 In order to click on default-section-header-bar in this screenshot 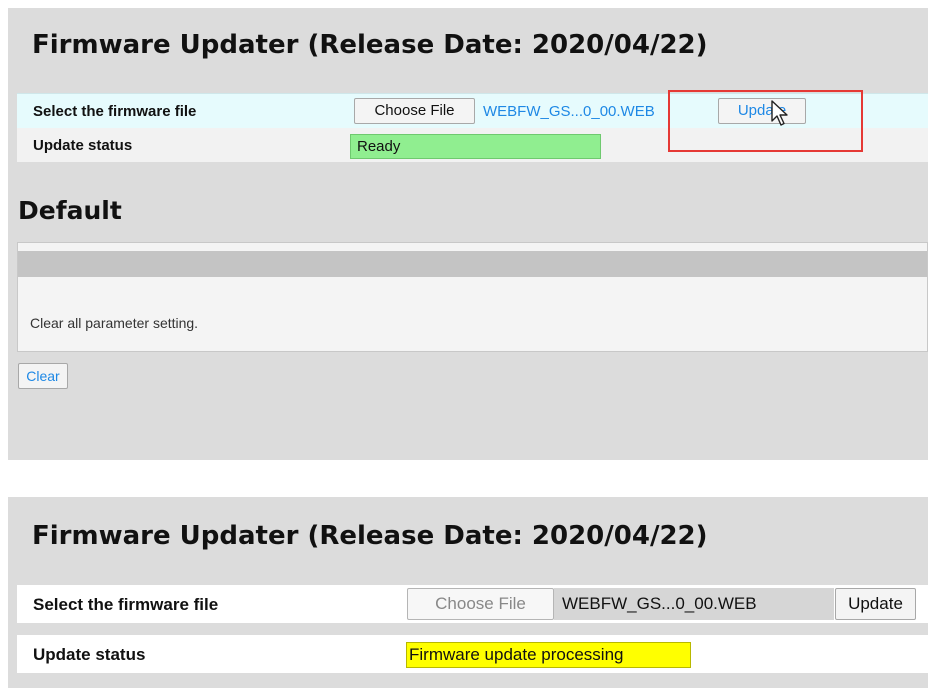, I will do `click(472, 264)`.